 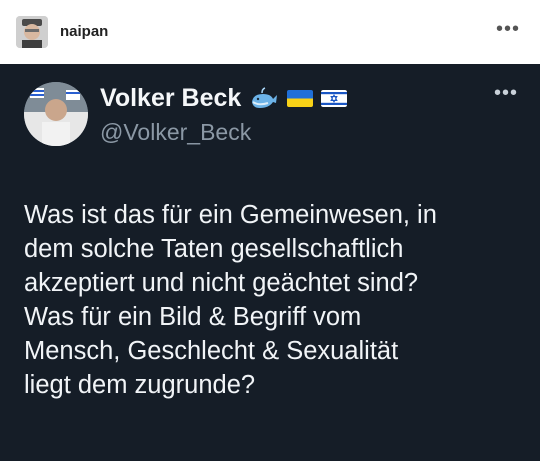 I want to click on tweet-author-avatar, so click(x=56, y=114).